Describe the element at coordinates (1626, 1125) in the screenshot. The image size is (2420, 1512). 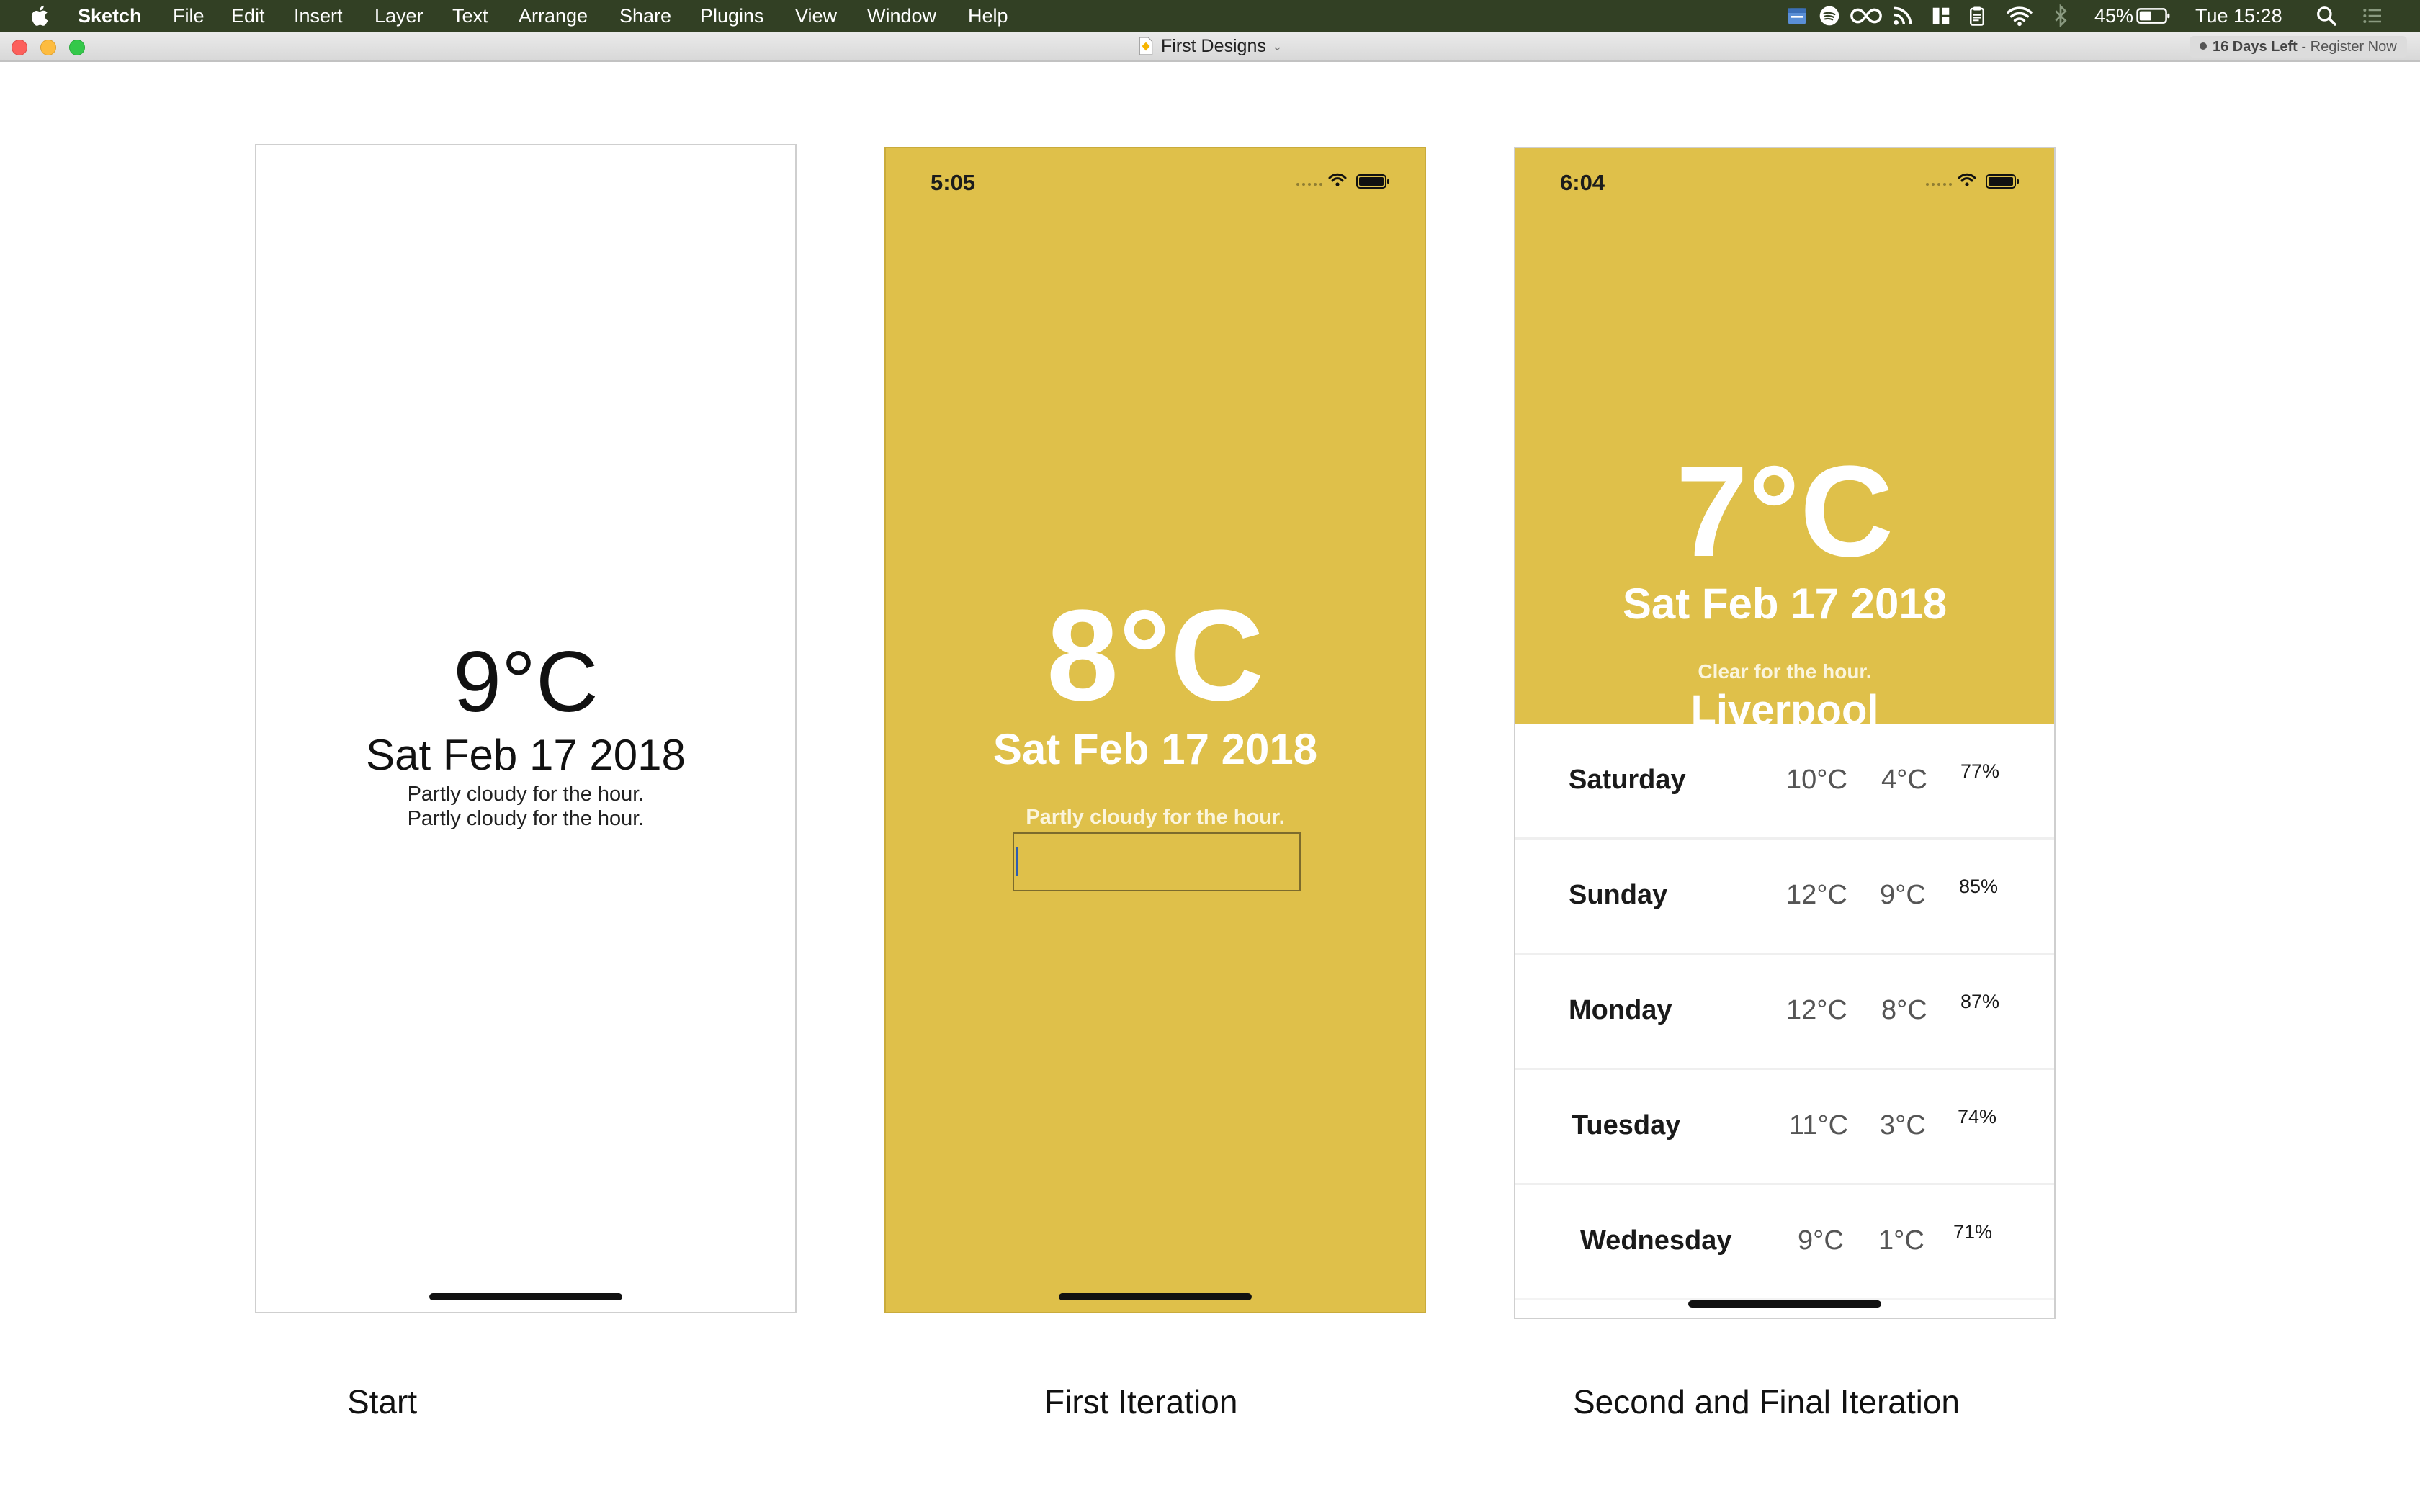
I see `forecast-day: Tuesday` at that location.